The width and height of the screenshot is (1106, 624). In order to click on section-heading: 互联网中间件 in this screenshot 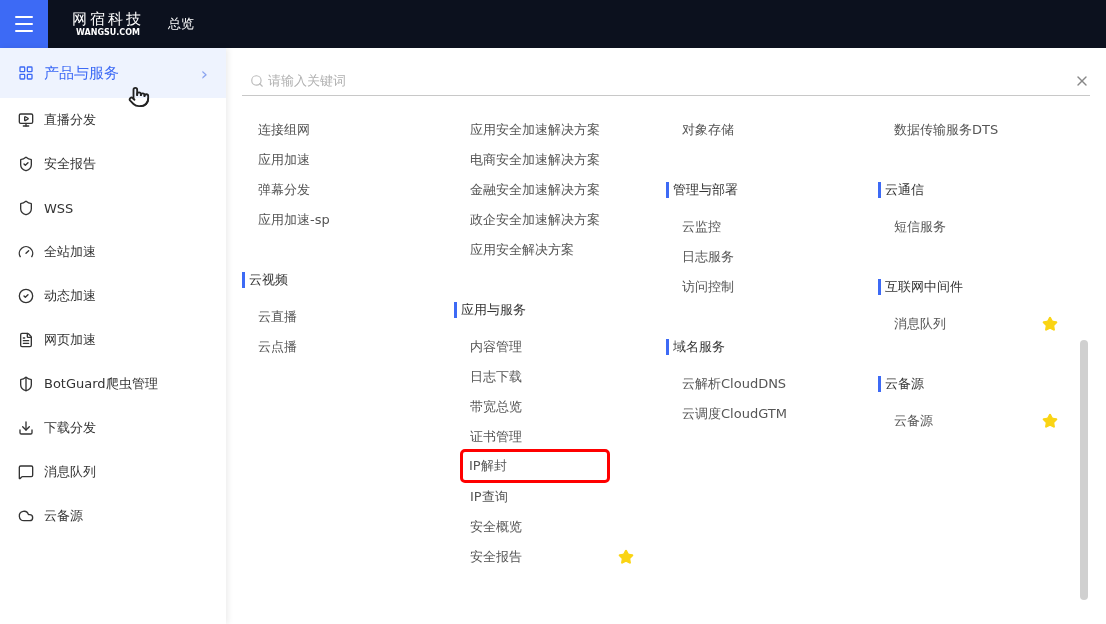, I will do `click(920, 287)`.